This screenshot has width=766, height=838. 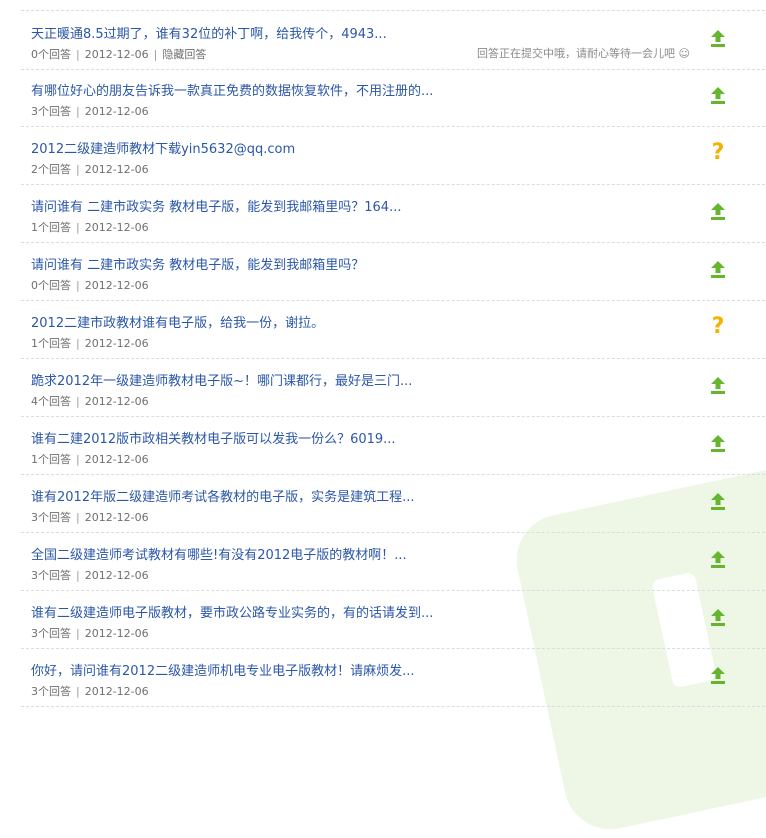 What do you see at coordinates (51, 169) in the screenshot?
I see `answer-count: 2个回答` at bounding box center [51, 169].